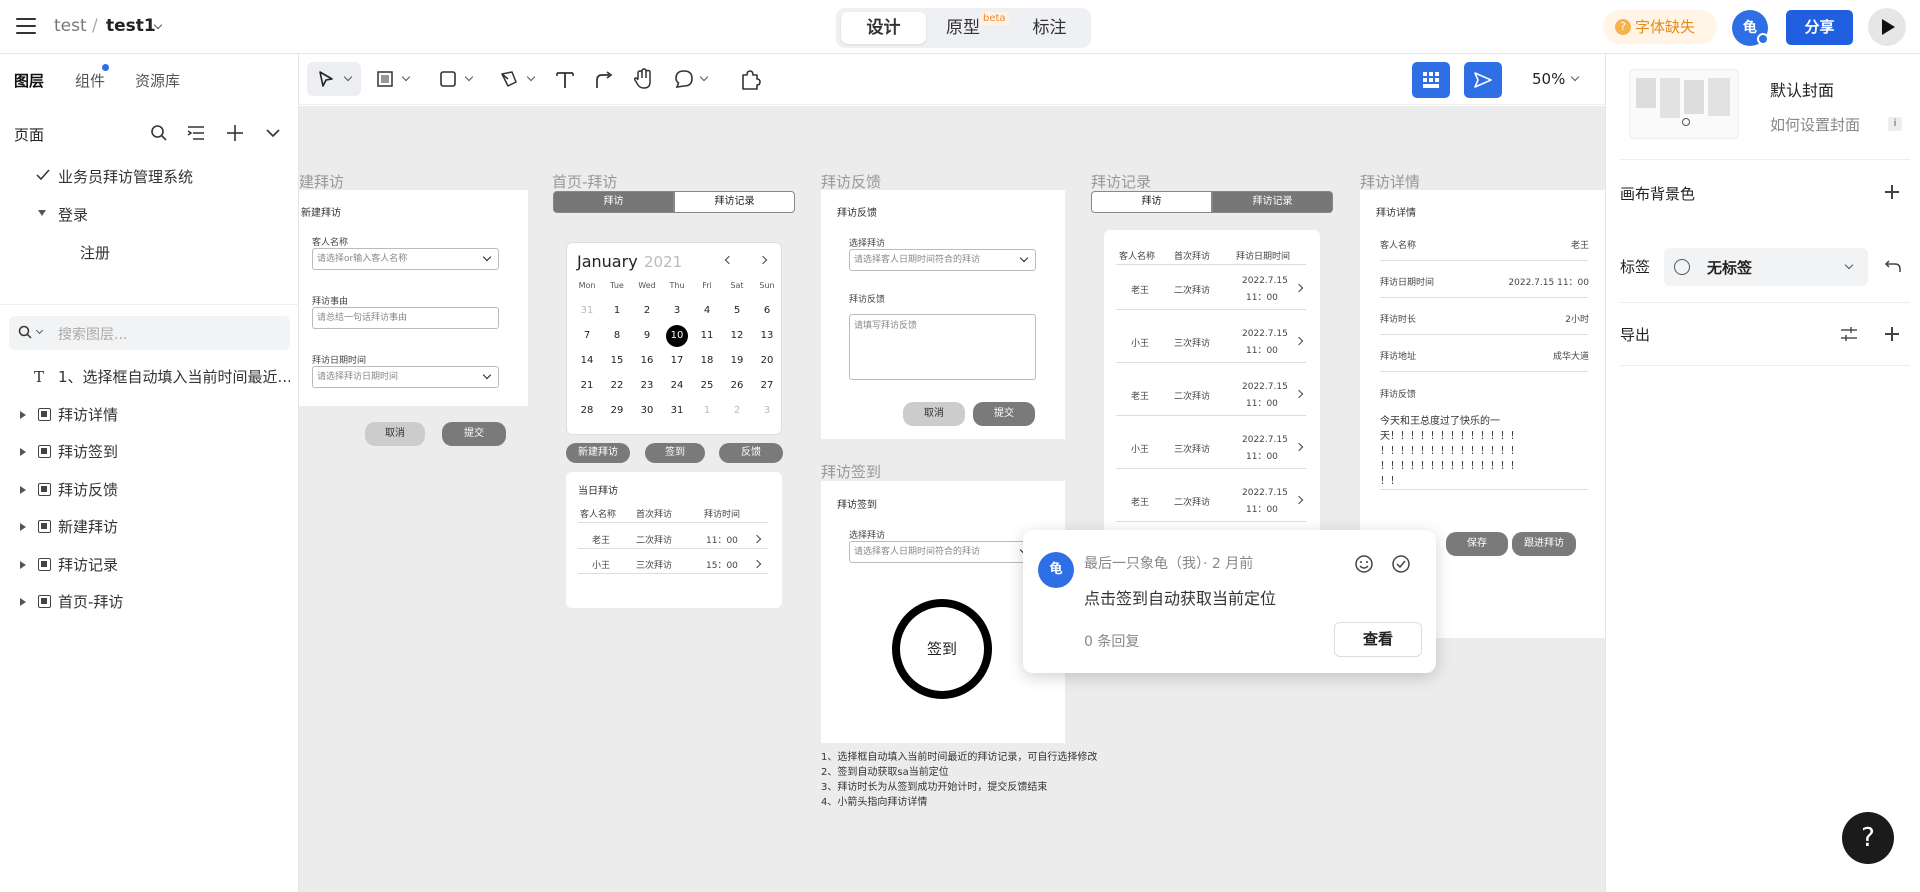 This screenshot has height=892, width=1920. What do you see at coordinates (1431, 80) in the screenshot?
I see `grid-plugin-button` at bounding box center [1431, 80].